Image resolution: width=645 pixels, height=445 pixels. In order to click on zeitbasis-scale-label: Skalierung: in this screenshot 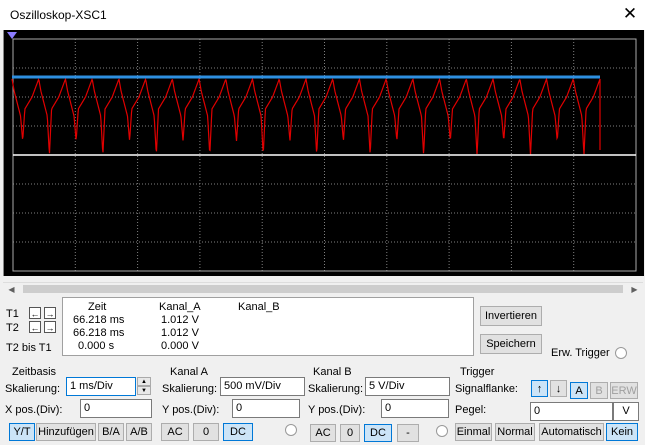, I will do `click(33, 389)`.